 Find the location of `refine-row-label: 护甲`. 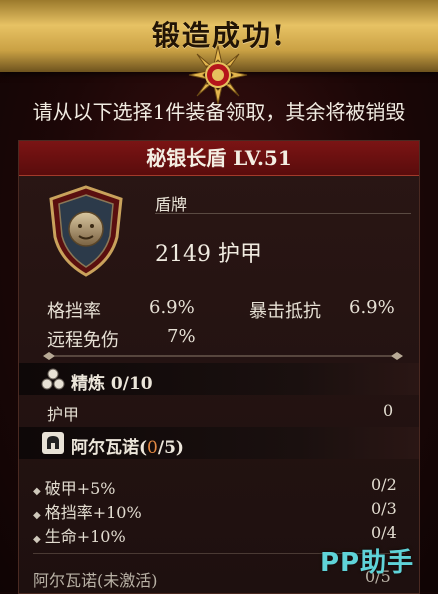

refine-row-label: 护甲 is located at coordinates (63, 414).